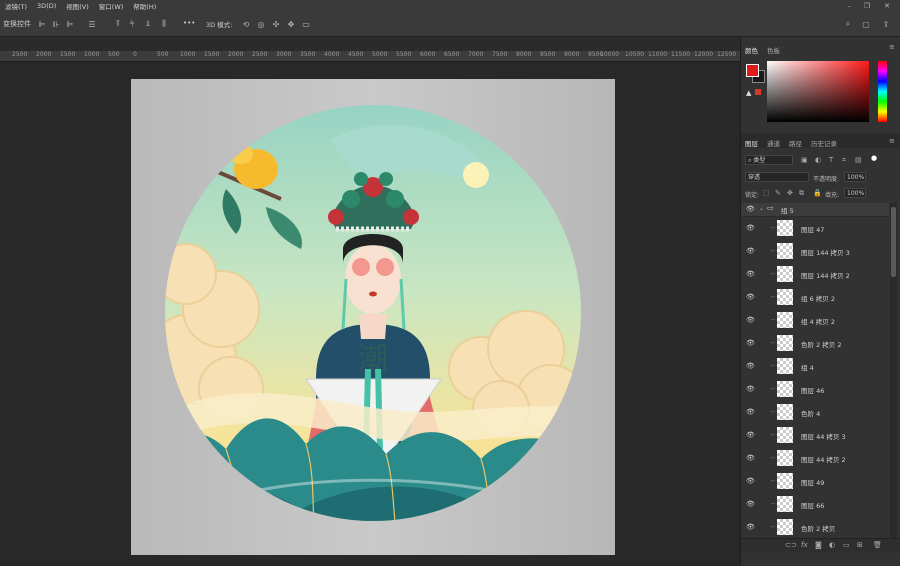 The image size is (900, 566). I want to click on layer-row: 👁 ⌐ 图层 144 拷贝 2, so click(815, 275).